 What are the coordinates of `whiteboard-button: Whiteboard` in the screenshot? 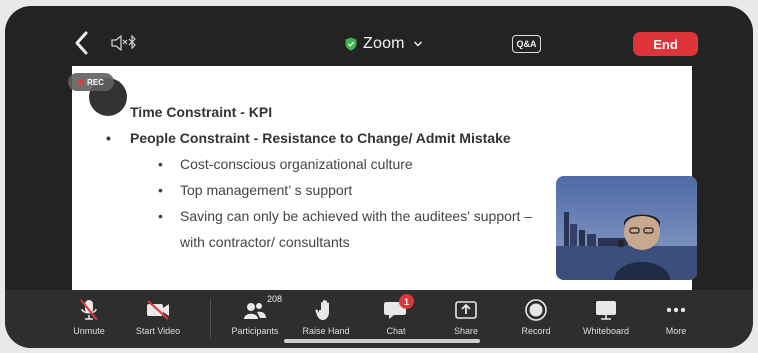 It's located at (606, 317).